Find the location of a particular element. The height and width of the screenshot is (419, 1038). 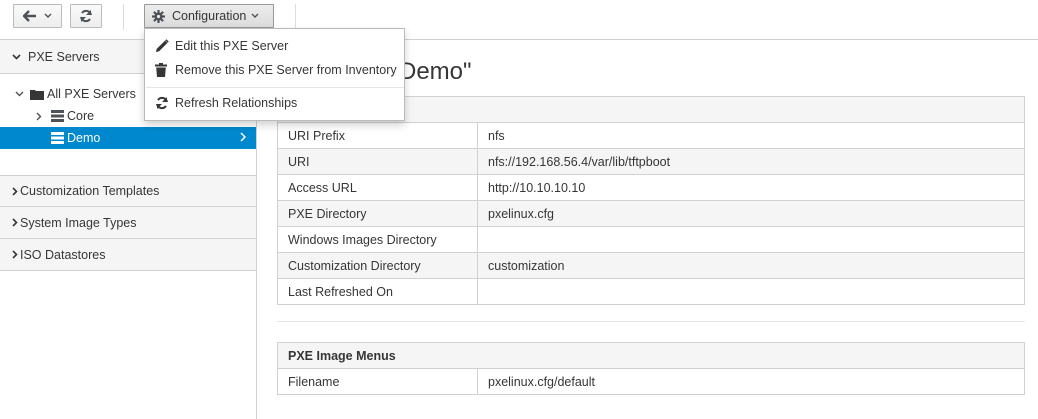

property-key: Windows Images Directory is located at coordinates (377, 239).